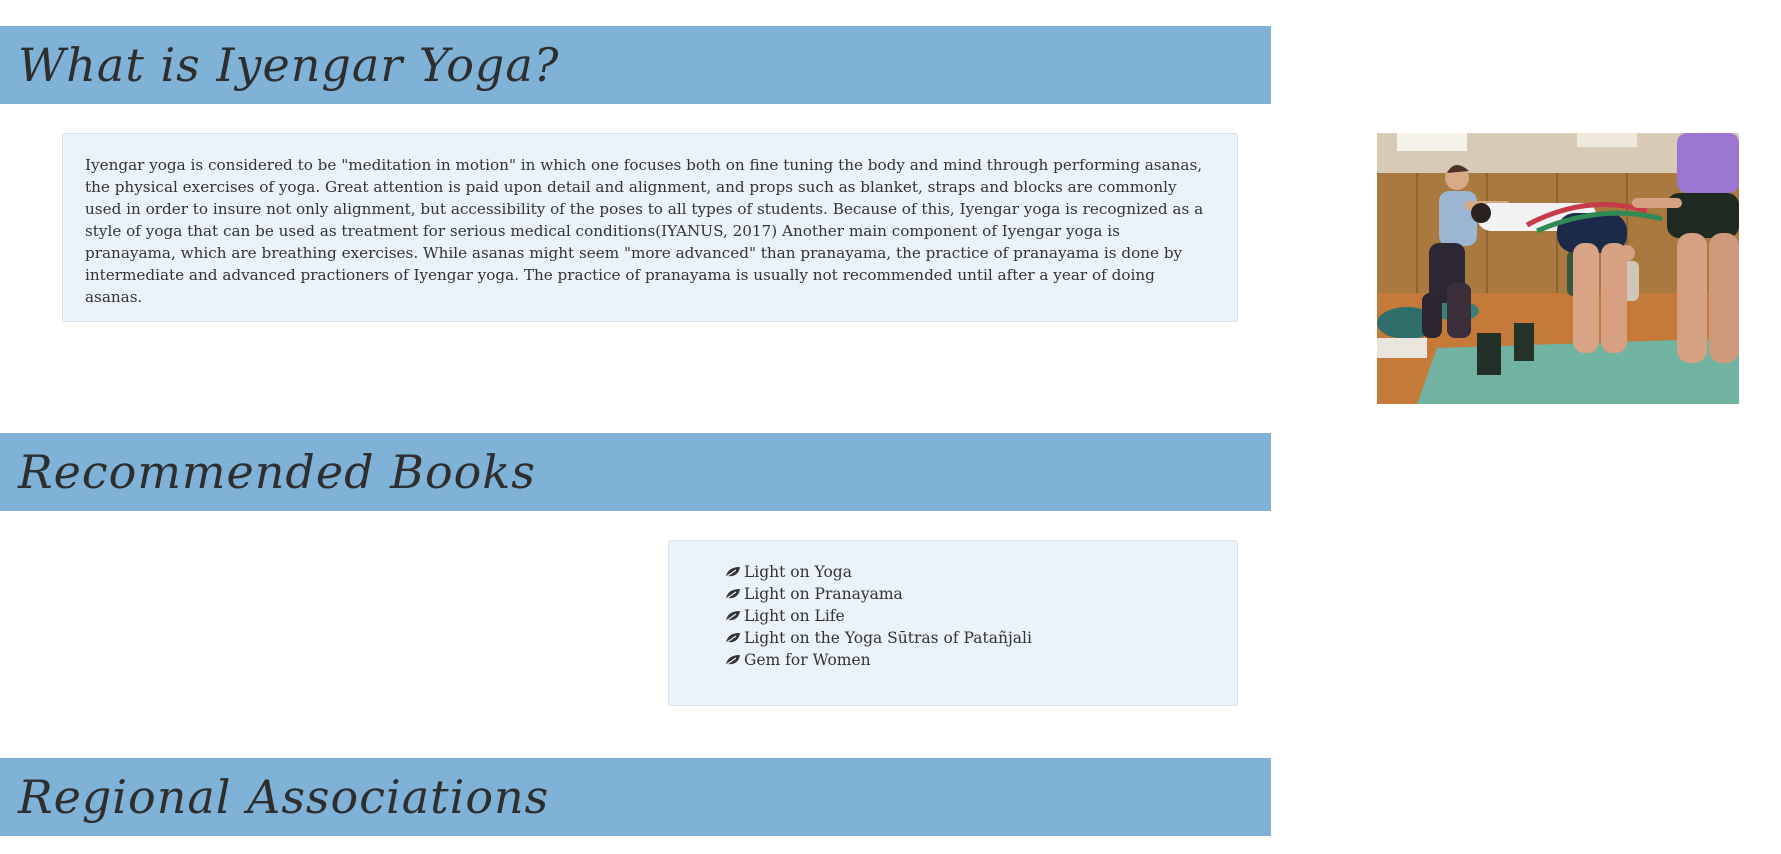  I want to click on book-list-item: Light on Yoga, so click(981, 572).